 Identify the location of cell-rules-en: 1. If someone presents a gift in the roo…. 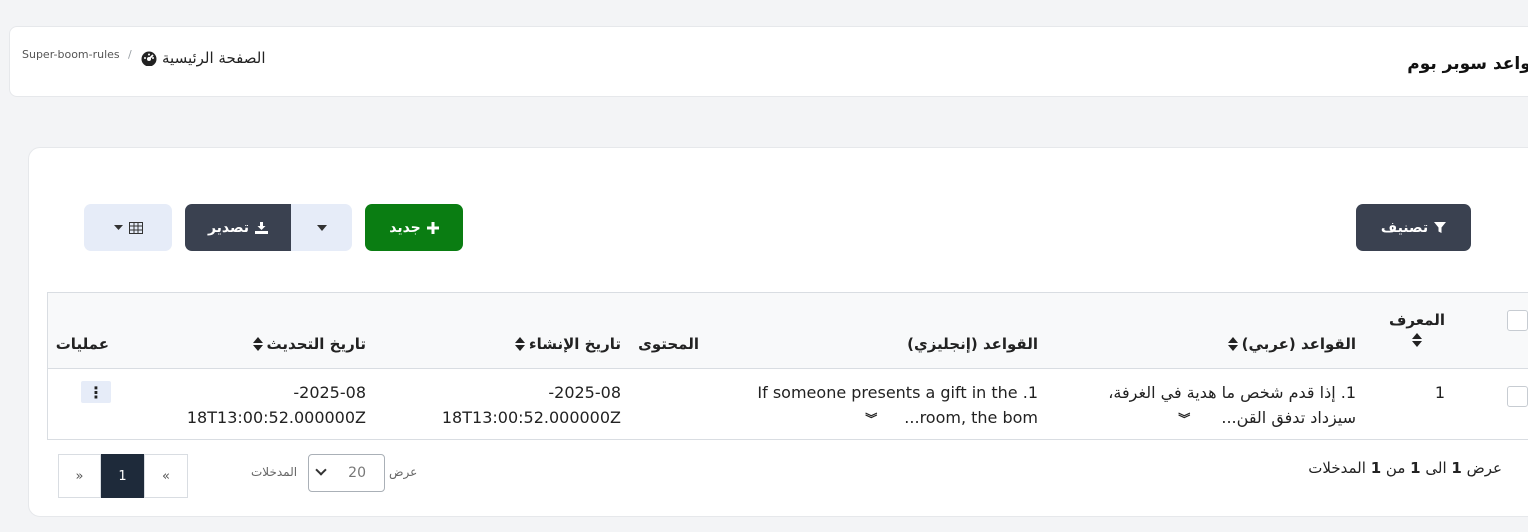
(897, 405).